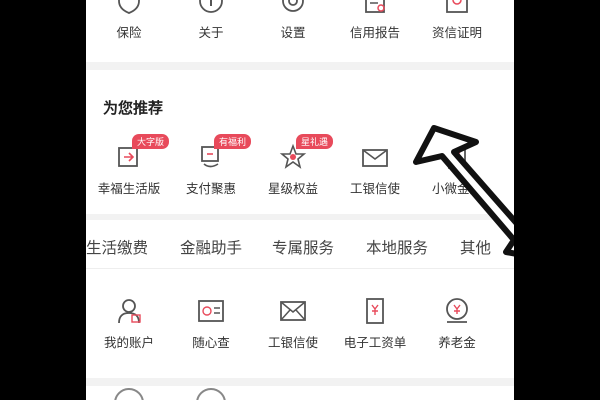 Image resolution: width=600 pixels, height=400 pixels. What do you see at coordinates (375, 8) in the screenshot?
I see `report-icon` at bounding box center [375, 8].